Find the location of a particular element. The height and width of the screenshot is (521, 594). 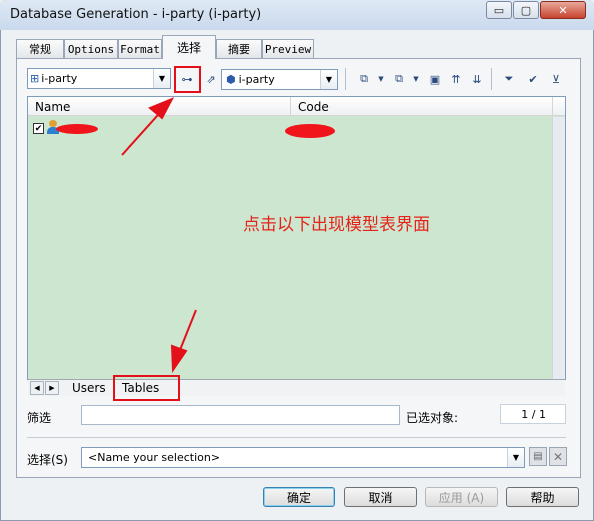

annotation-arrows is located at coordinates (159, 235).